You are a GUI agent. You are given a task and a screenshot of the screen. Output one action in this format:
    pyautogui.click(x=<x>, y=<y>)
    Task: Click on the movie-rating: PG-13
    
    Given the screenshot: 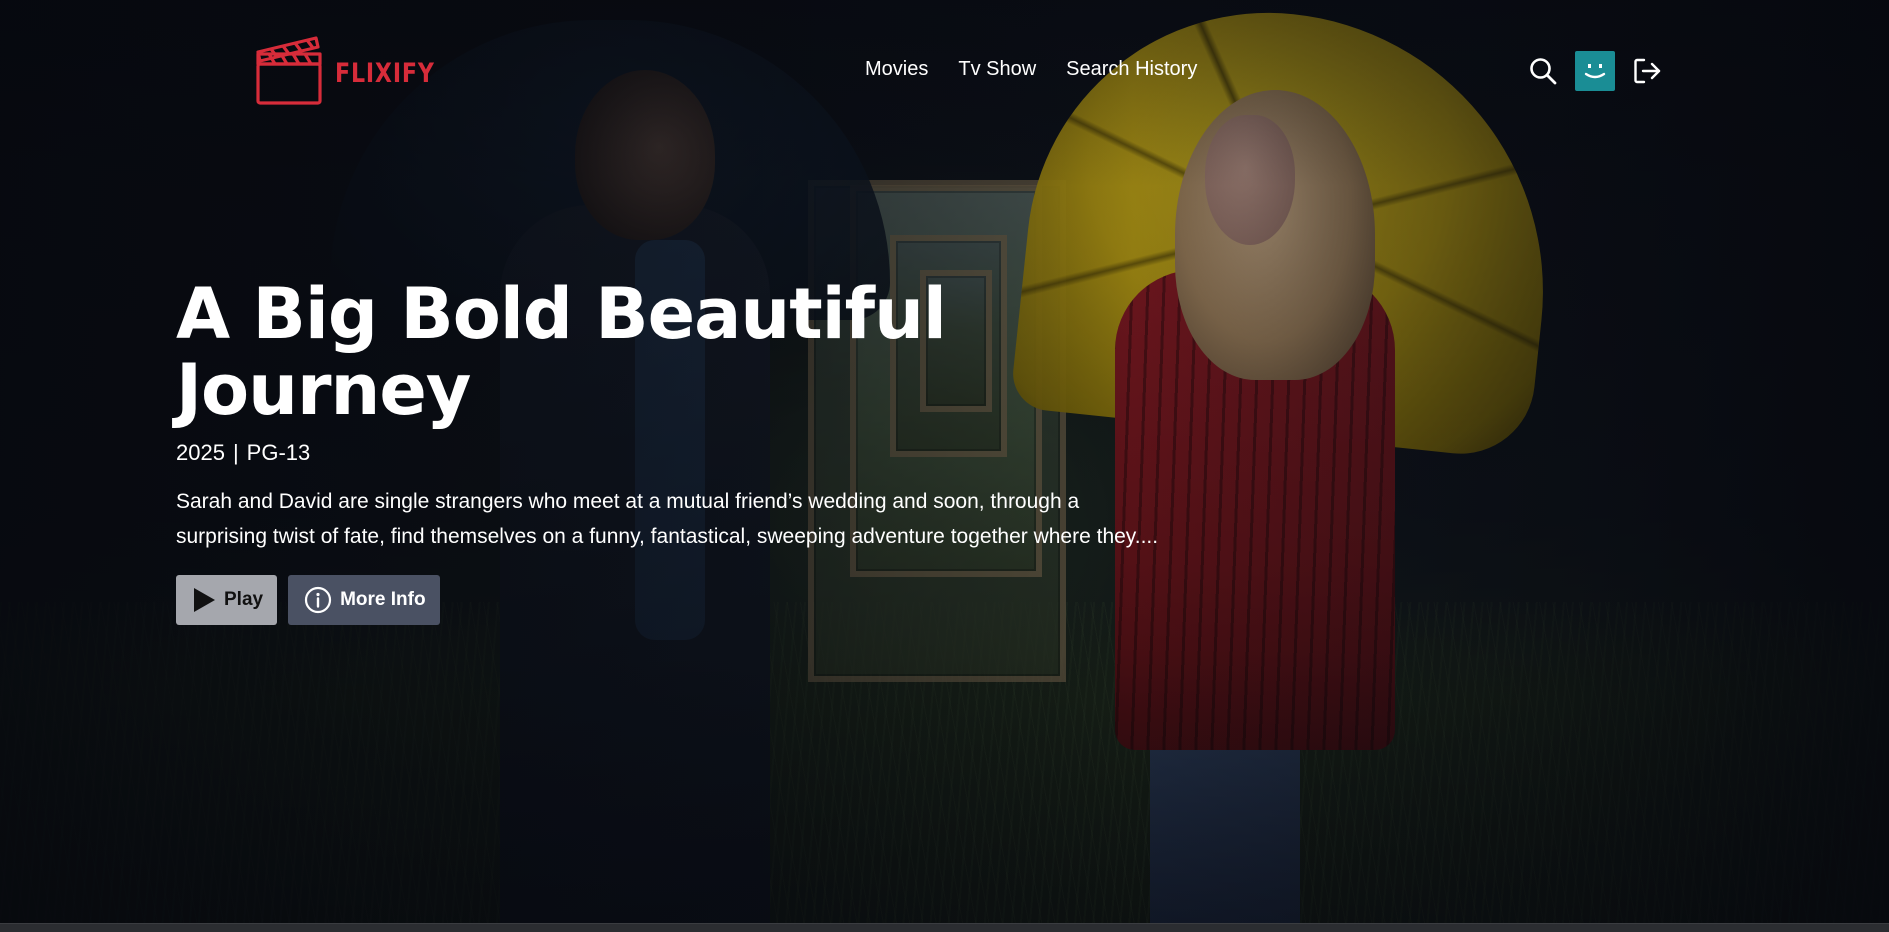 What is the action you would take?
    pyautogui.click(x=278, y=452)
    